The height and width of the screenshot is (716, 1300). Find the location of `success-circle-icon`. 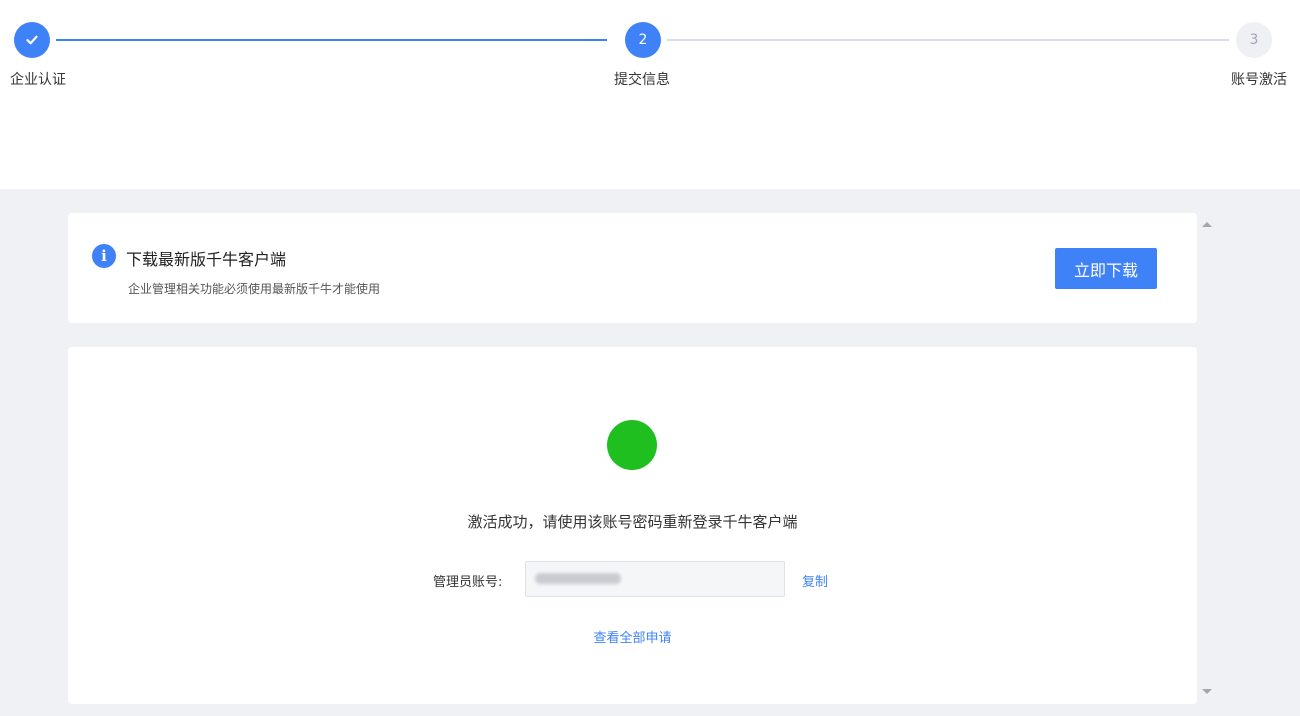

success-circle-icon is located at coordinates (632, 445).